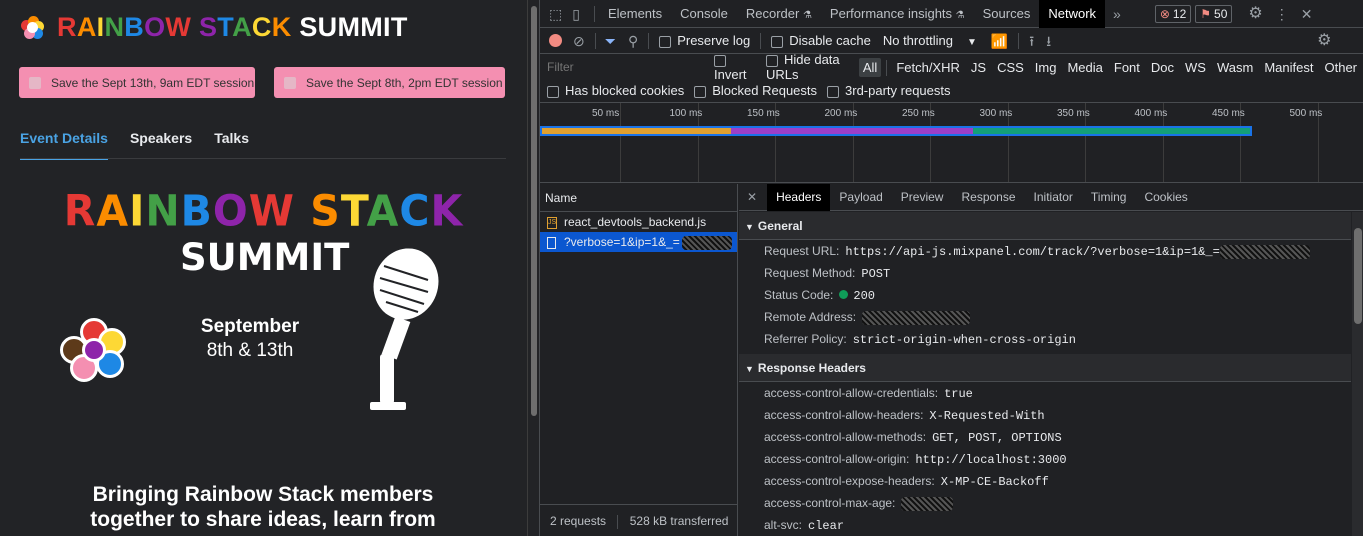  I want to click on filter-type-font: Font, so click(1127, 67).